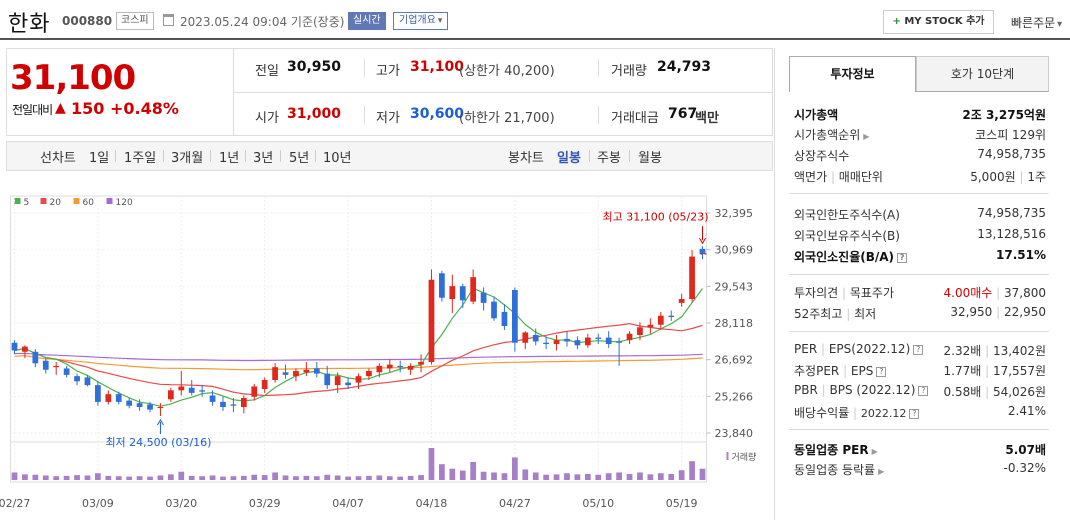  Describe the element at coordinates (569, 156) in the screenshot. I see `candle-daily: 일봉` at that location.